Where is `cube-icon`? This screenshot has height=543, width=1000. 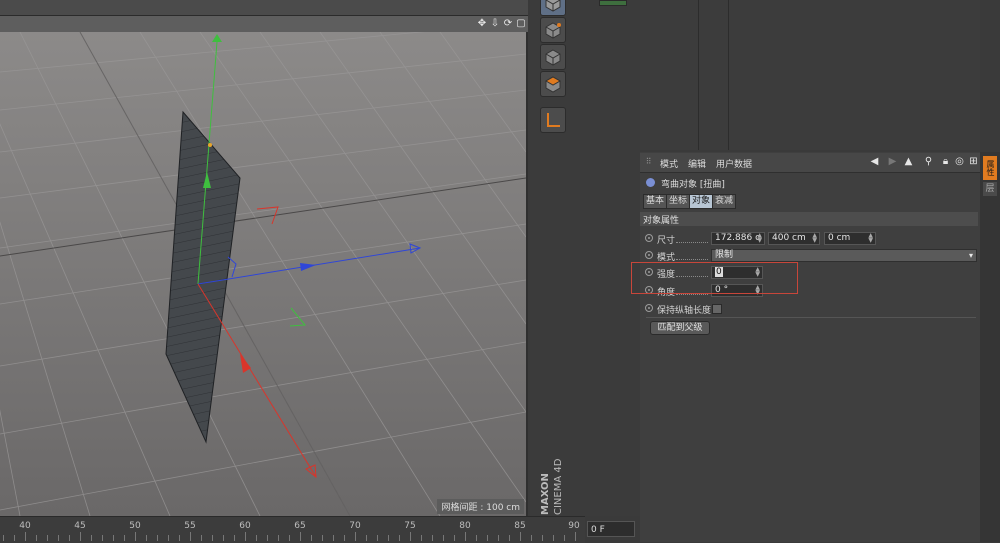 cube-icon is located at coordinates (553, 6).